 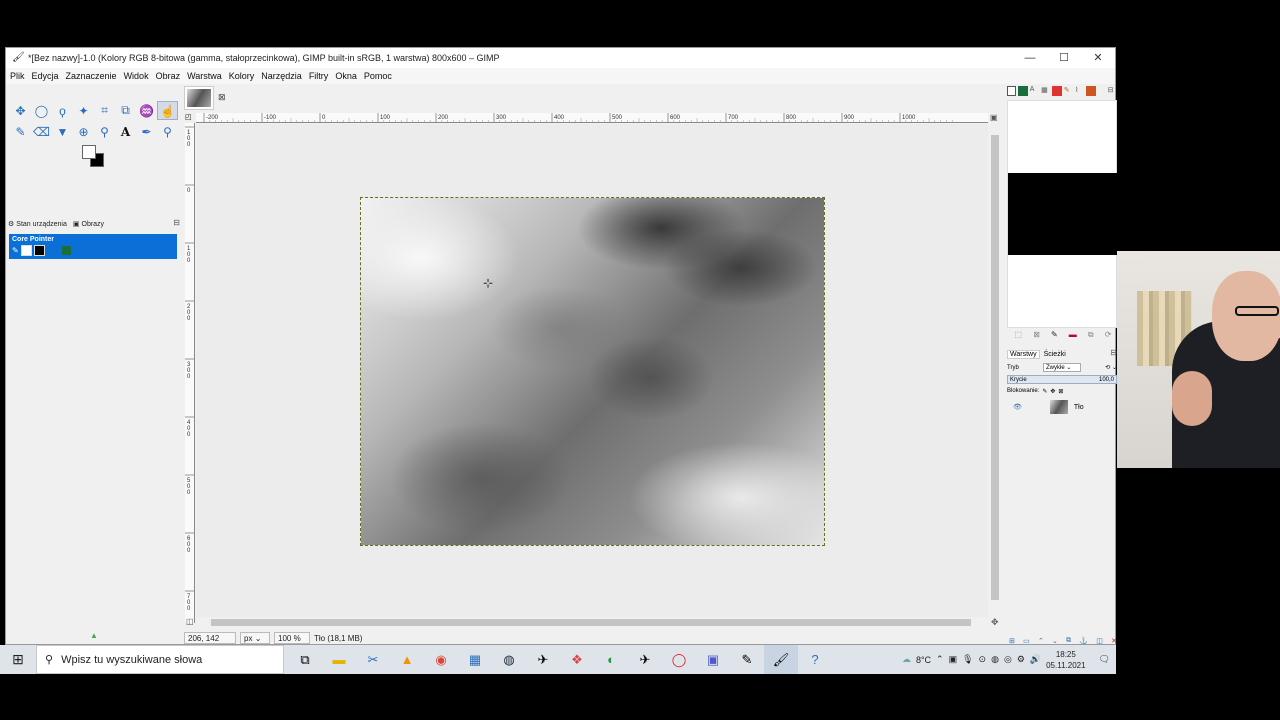 What do you see at coordinates (967, 659) in the screenshot?
I see `mic-icon: 🎙` at bounding box center [967, 659].